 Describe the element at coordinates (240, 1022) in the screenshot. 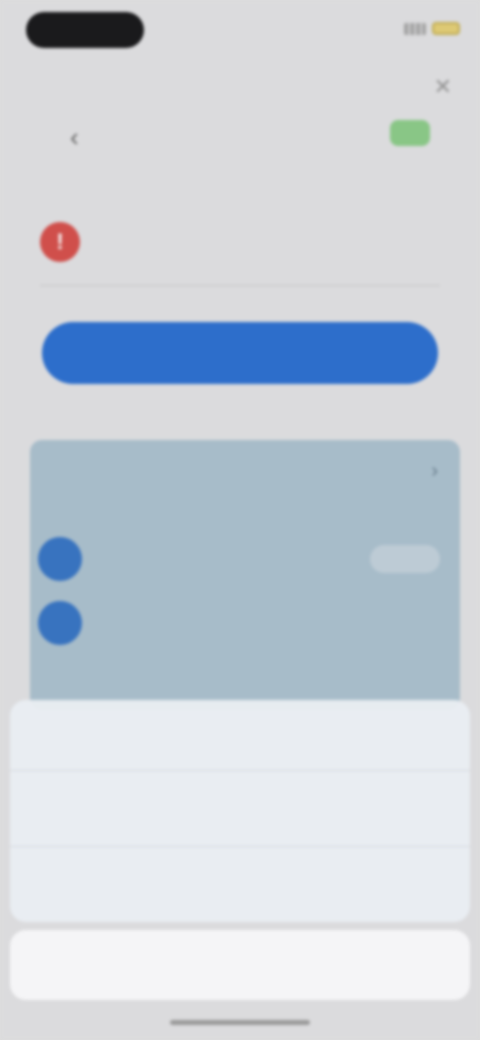

I see `home-indicator` at that location.